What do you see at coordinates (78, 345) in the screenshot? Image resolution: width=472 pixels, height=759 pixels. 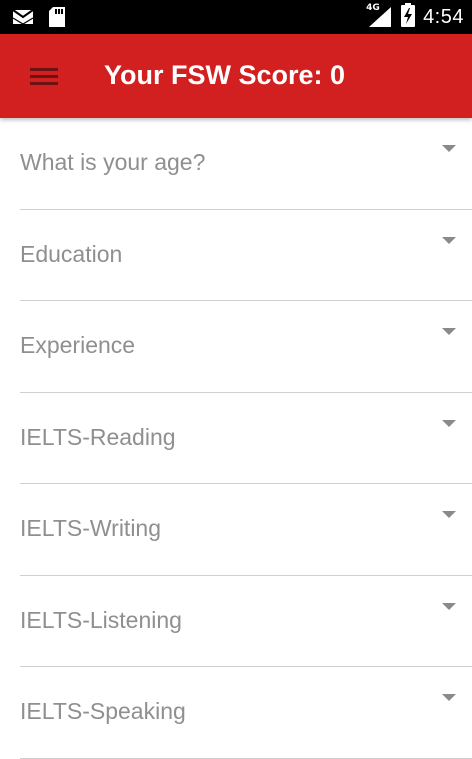 I see `select-label: Experience` at bounding box center [78, 345].